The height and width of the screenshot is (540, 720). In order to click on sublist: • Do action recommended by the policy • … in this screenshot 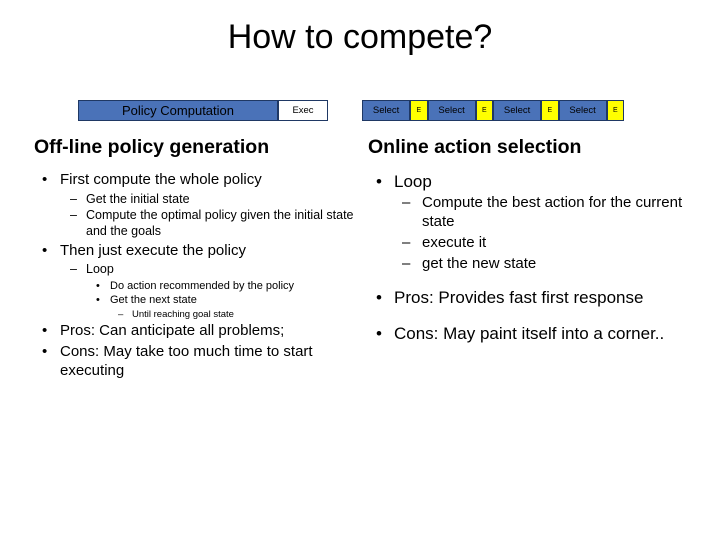, I will do `click(220, 300)`.